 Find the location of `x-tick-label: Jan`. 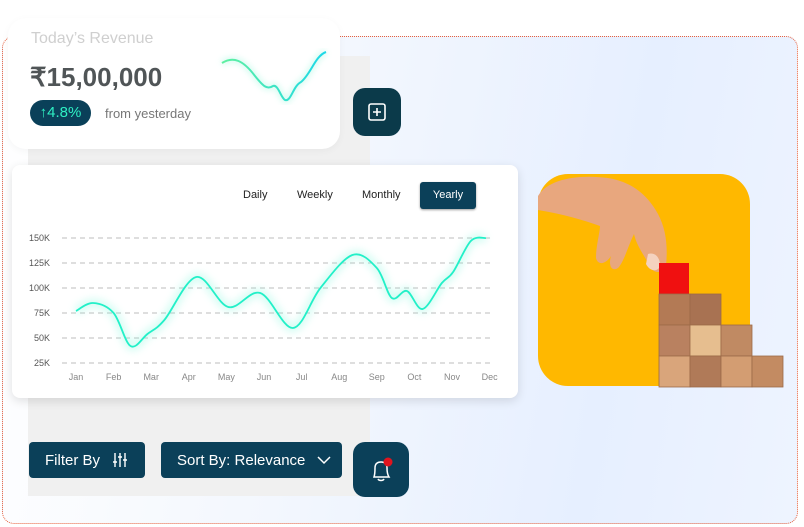

x-tick-label: Jan is located at coordinates (76, 377).